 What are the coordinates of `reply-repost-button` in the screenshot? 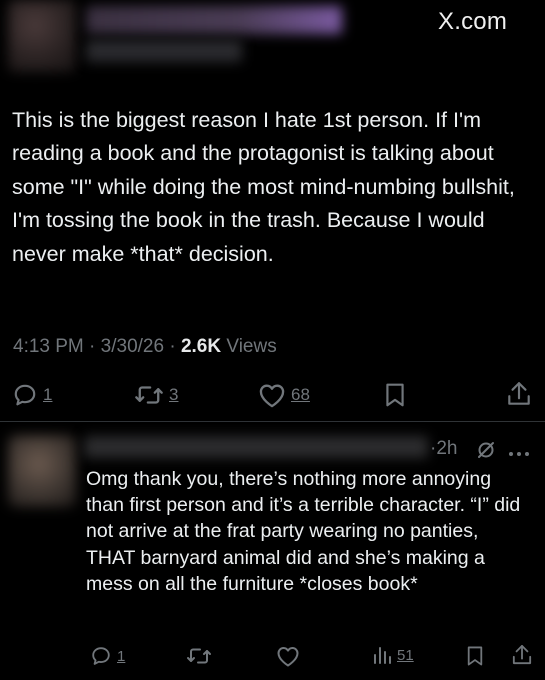 It's located at (199, 656).